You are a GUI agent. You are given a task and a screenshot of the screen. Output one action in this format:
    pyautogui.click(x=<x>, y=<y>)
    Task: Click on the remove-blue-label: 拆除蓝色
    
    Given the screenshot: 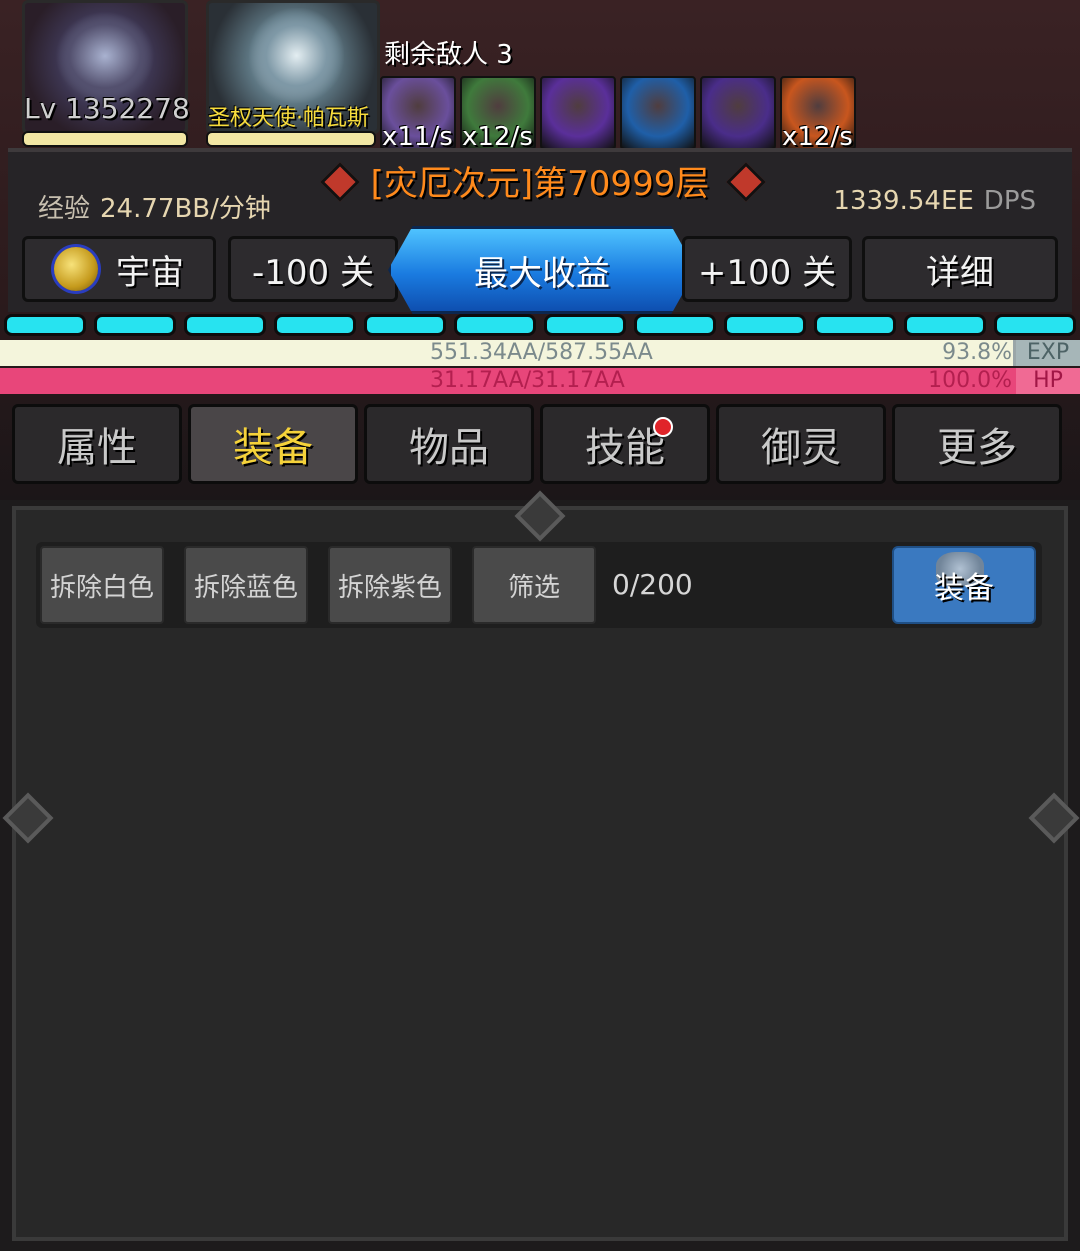 What is the action you would take?
    pyautogui.click(x=245, y=587)
    